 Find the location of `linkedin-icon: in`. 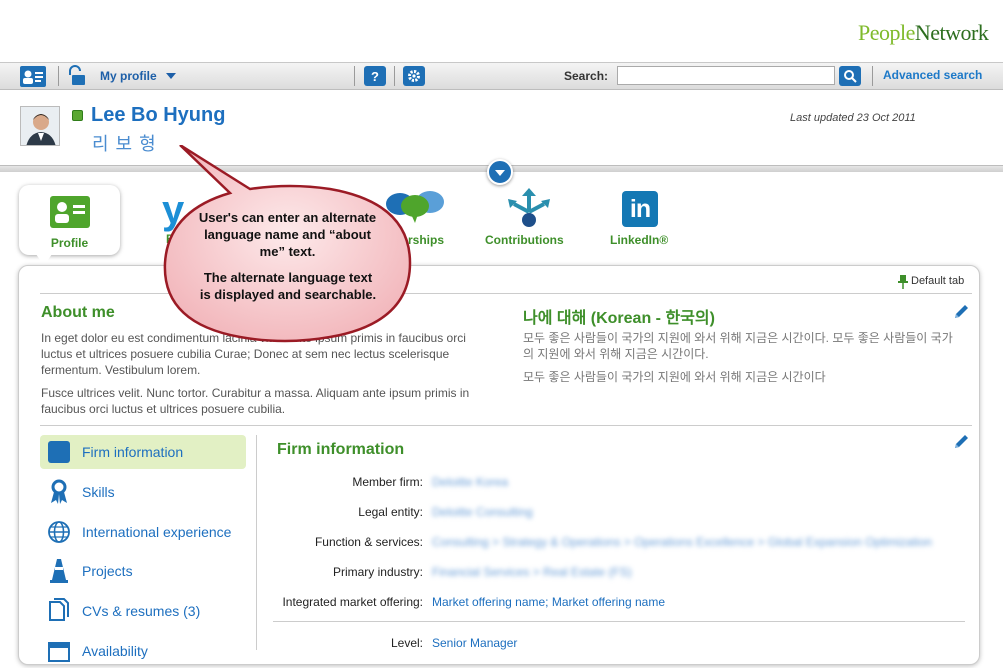

linkedin-icon: in is located at coordinates (640, 209).